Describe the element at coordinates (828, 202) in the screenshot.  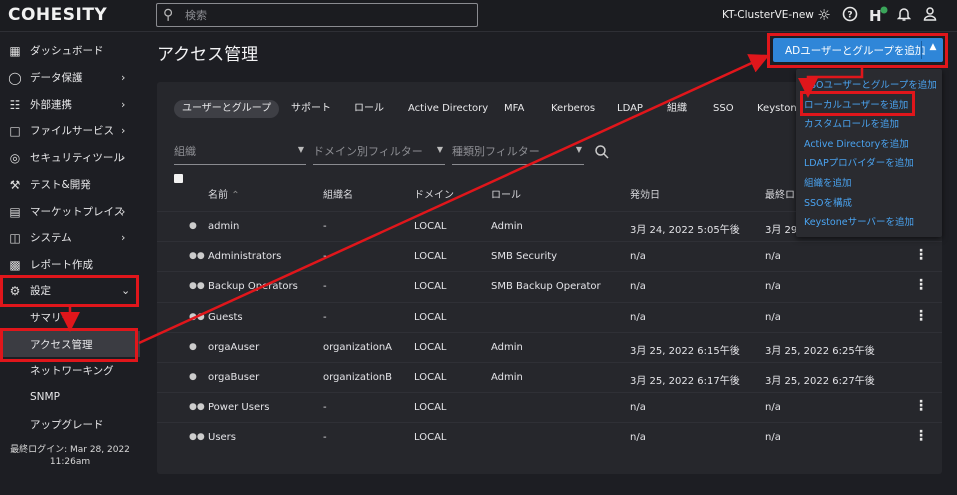
I see `menu-item-6: SSOを構成` at that location.